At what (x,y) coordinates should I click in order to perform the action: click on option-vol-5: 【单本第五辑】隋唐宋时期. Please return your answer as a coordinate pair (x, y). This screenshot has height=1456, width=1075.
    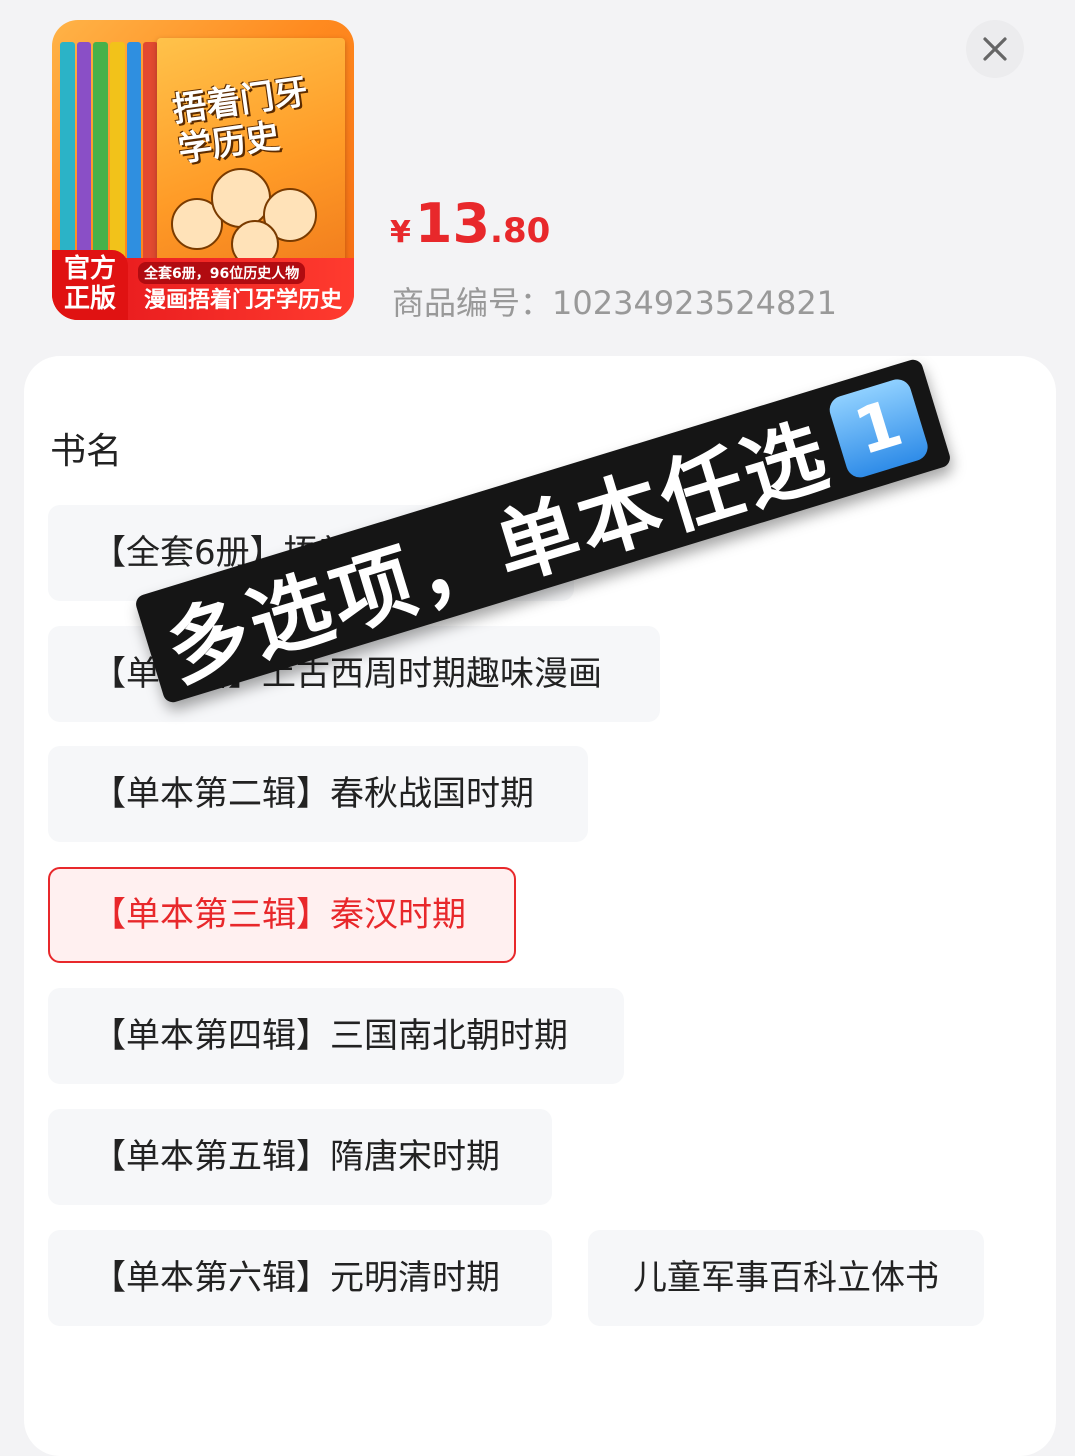
    Looking at the image, I should click on (300, 1157).